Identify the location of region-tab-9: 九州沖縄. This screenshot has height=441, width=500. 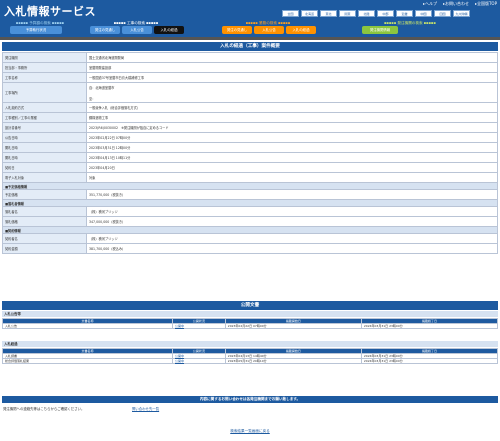
(461, 13).